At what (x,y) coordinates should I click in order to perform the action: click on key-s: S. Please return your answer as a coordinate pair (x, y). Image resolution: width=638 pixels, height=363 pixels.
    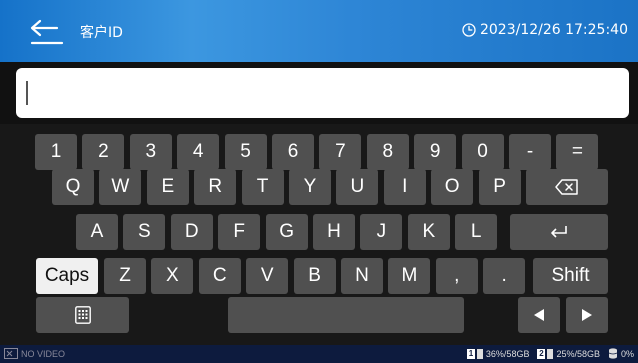
    Looking at the image, I should click on (144, 232).